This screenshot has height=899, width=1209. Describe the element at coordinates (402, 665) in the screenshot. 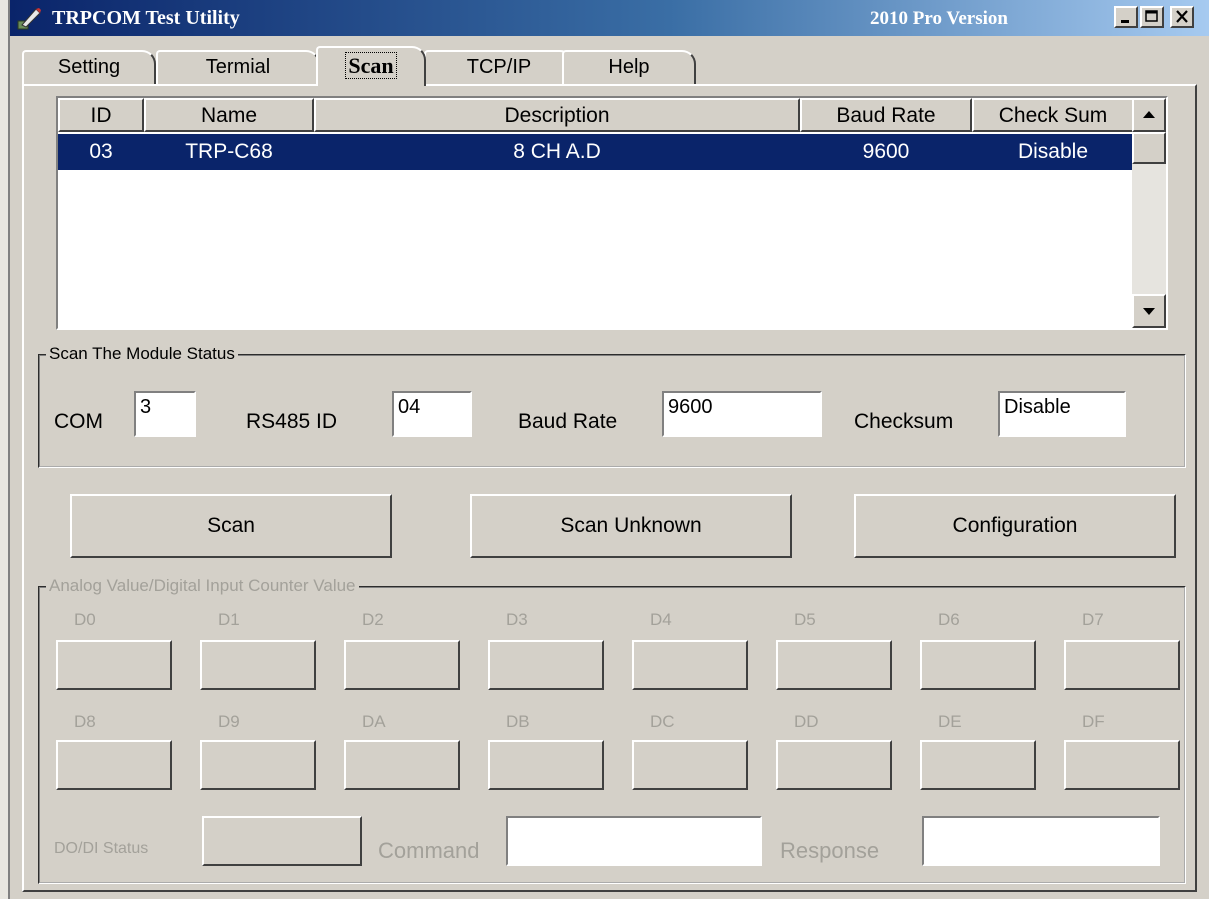

I see `value-button-d2` at that location.